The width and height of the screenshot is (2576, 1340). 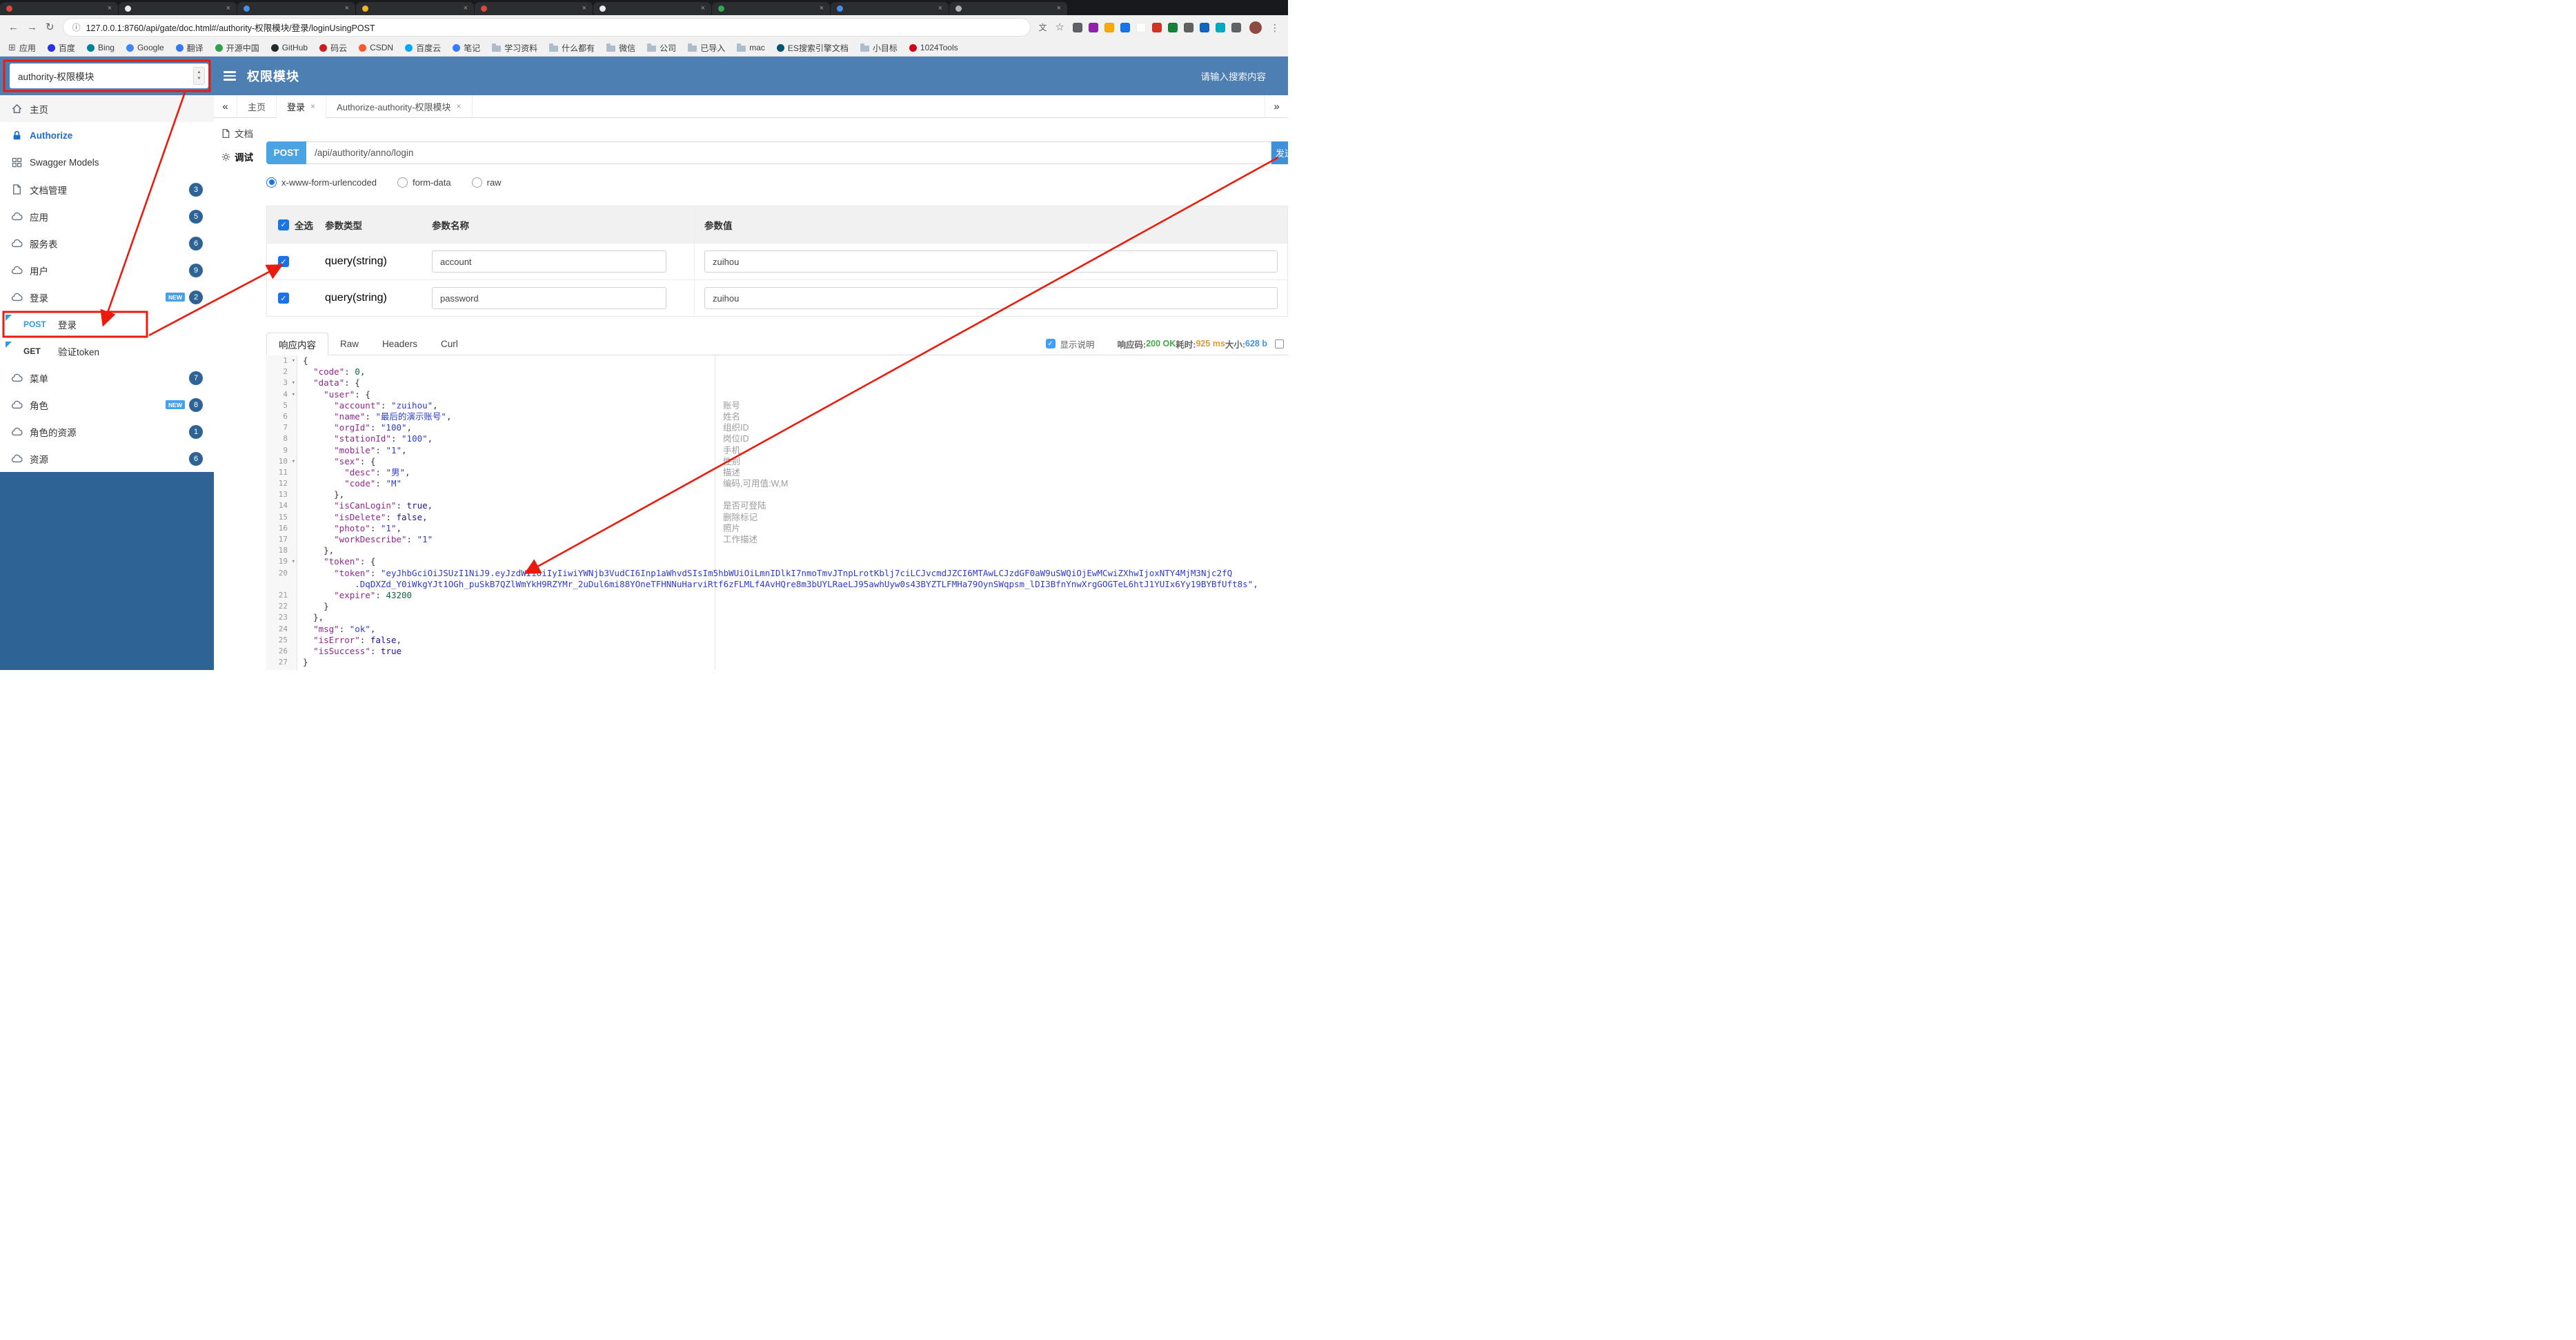 I want to click on module-select: authority-权限模块 ▲ ▼, so click(x=109, y=75).